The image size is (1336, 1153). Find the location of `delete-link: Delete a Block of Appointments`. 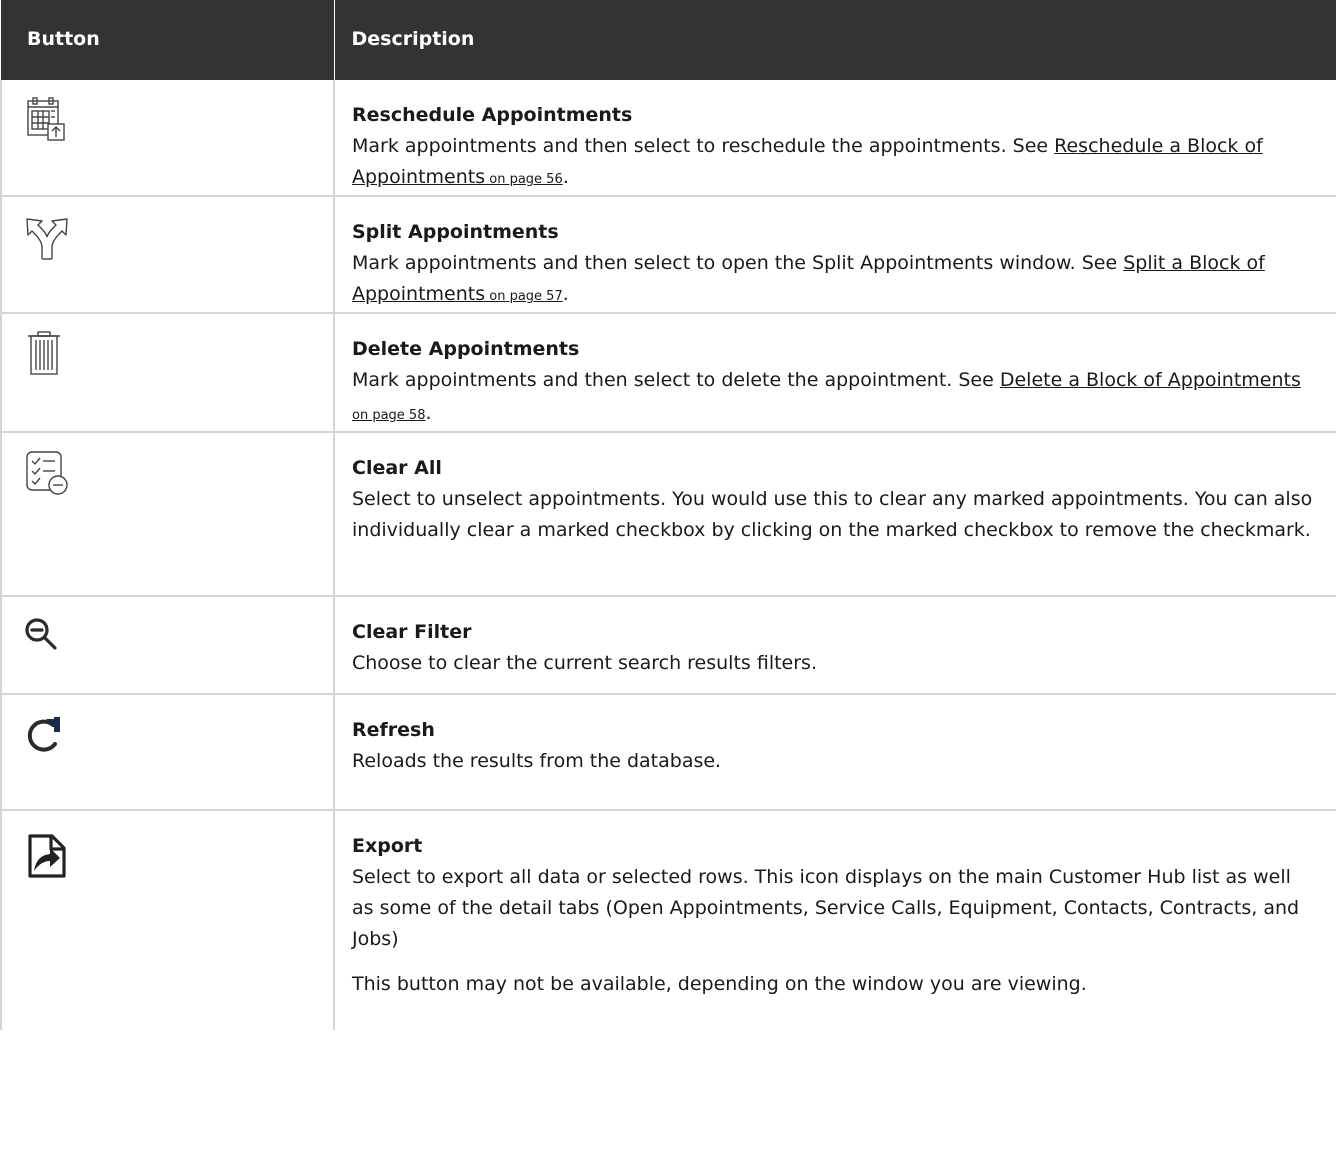

delete-link: Delete a Block of Appointments is located at coordinates (1150, 380).